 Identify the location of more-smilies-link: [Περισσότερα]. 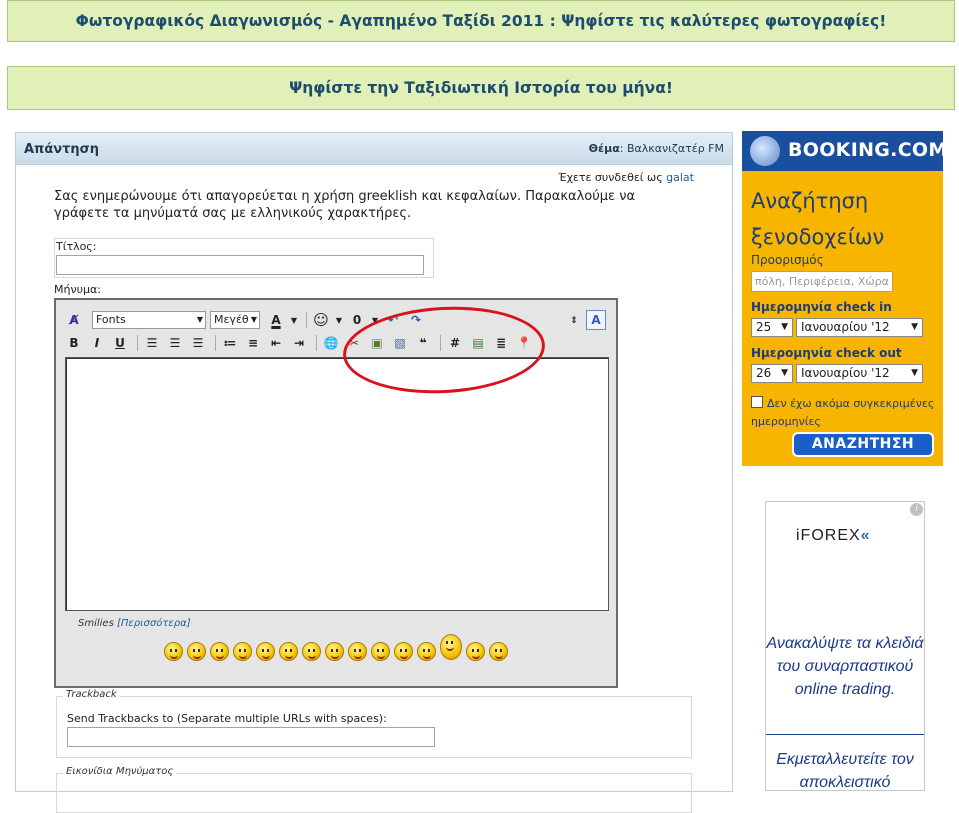
(154, 623).